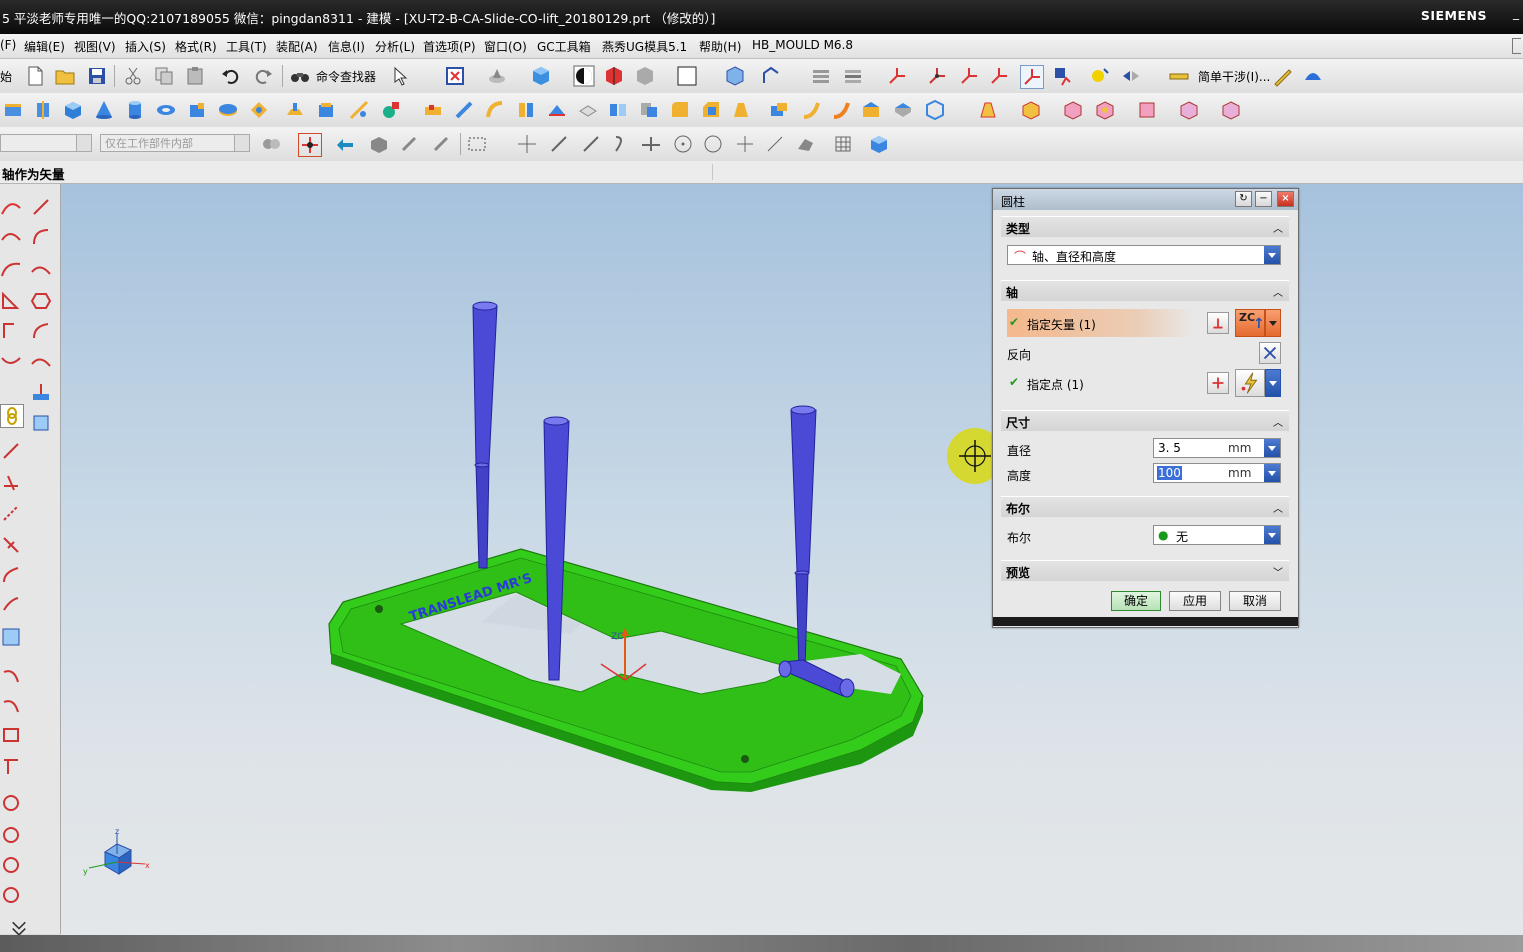 The height and width of the screenshot is (952, 1523). I want to click on spline-icon, so click(11, 269).